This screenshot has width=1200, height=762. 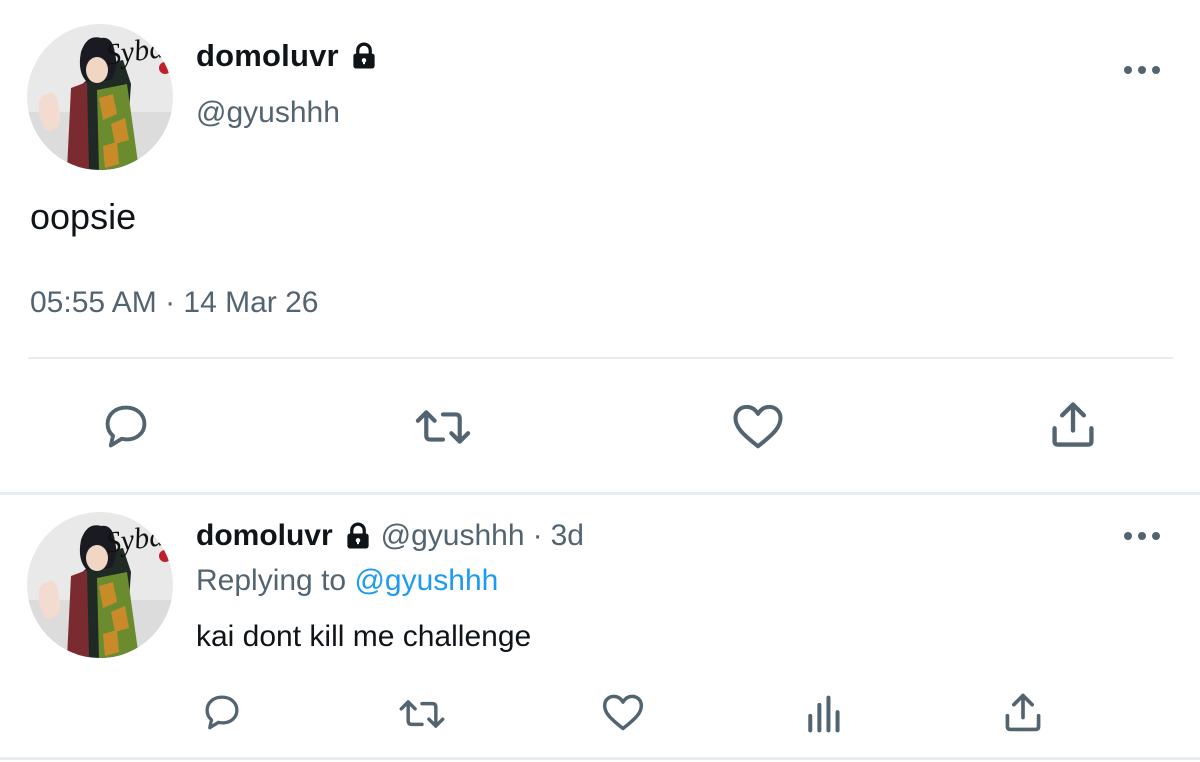 I want to click on tweet-text: oopsie, so click(x=83, y=216).